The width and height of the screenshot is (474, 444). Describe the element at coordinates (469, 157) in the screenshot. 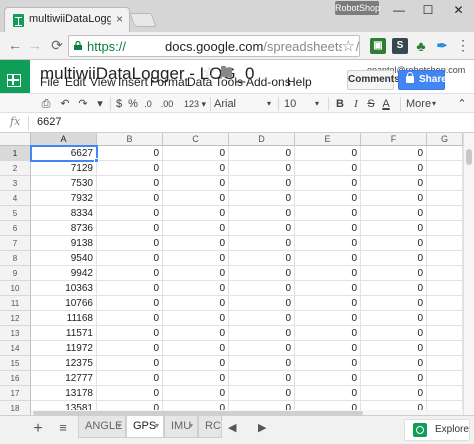

I see `vertical-scroll-thumb` at that location.